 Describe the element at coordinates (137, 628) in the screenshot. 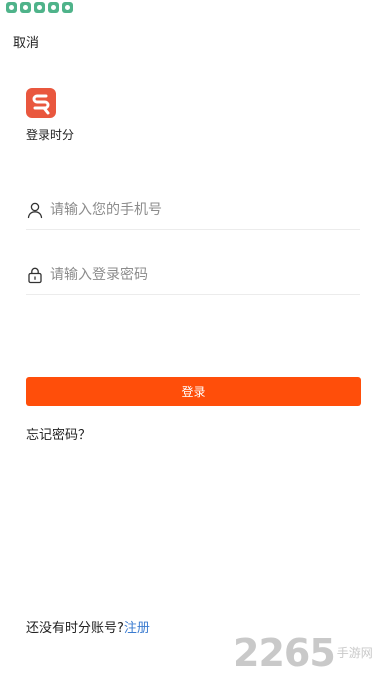

I see `register-link: 注册` at that location.